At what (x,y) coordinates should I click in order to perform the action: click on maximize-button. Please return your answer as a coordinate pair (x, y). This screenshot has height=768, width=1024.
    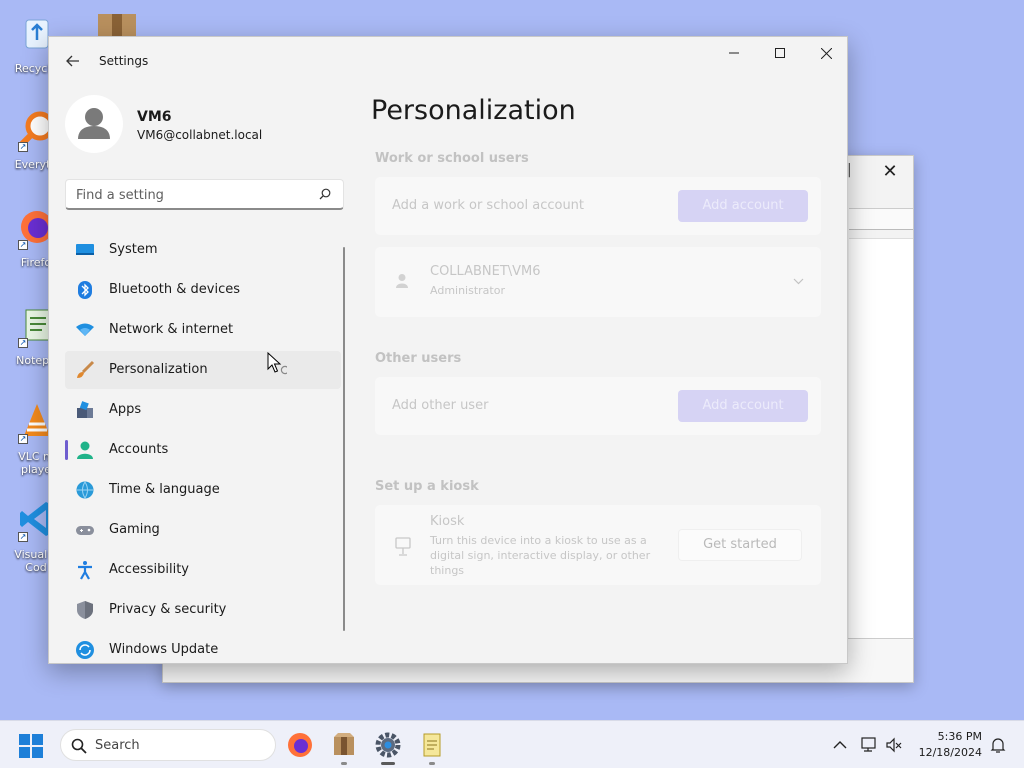
    Looking at the image, I should click on (780, 53).